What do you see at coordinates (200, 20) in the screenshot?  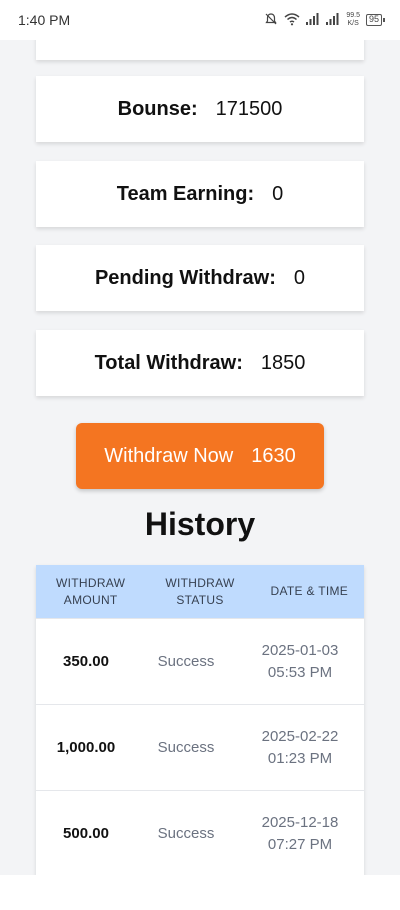 I see `status-bar: 1:40 PM 99.5 K/S 95` at bounding box center [200, 20].